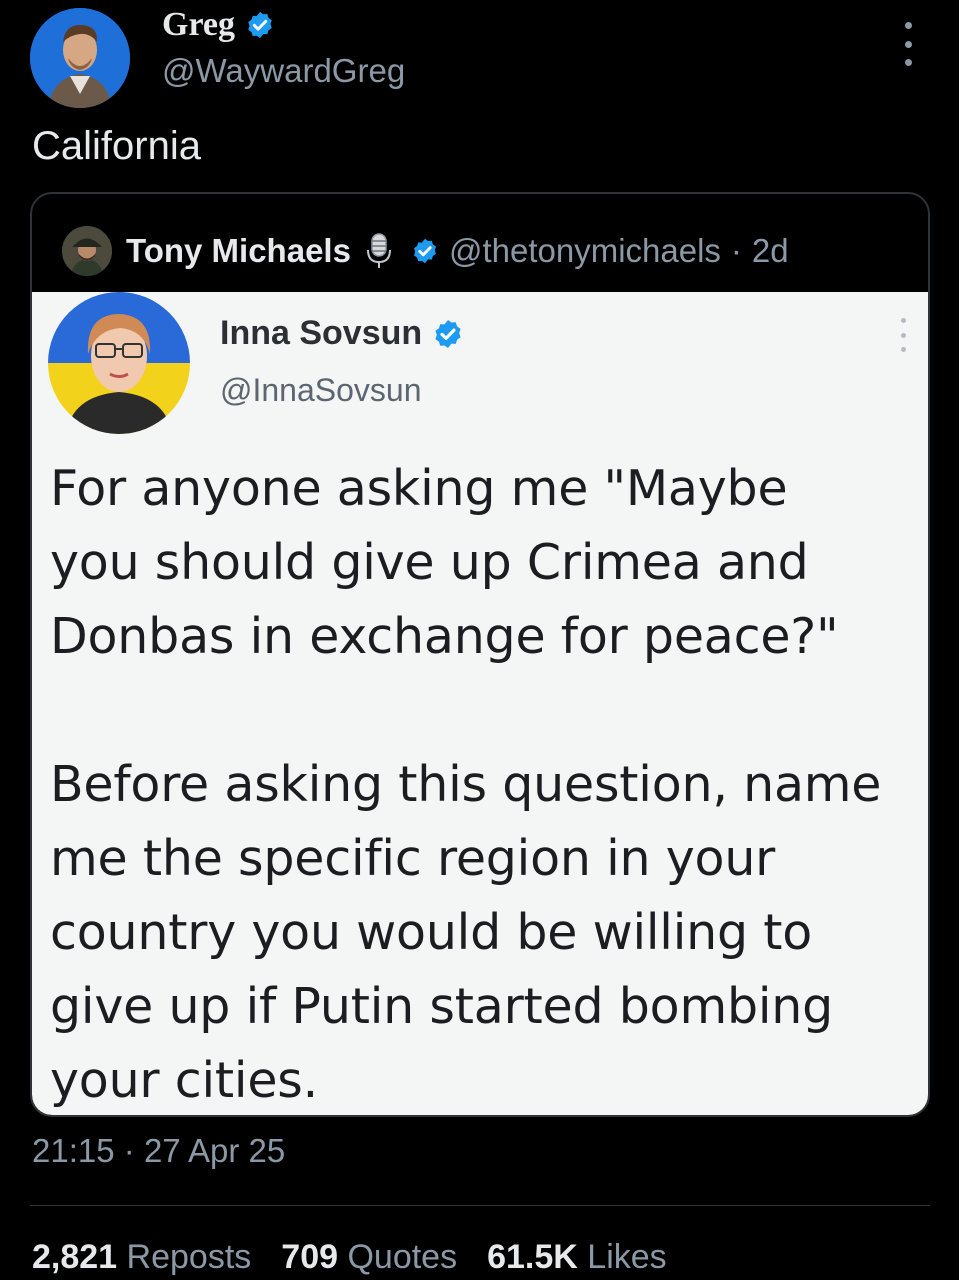 The image size is (959, 1280). I want to click on quotes-stat: 709 Quotes, so click(369, 1257).